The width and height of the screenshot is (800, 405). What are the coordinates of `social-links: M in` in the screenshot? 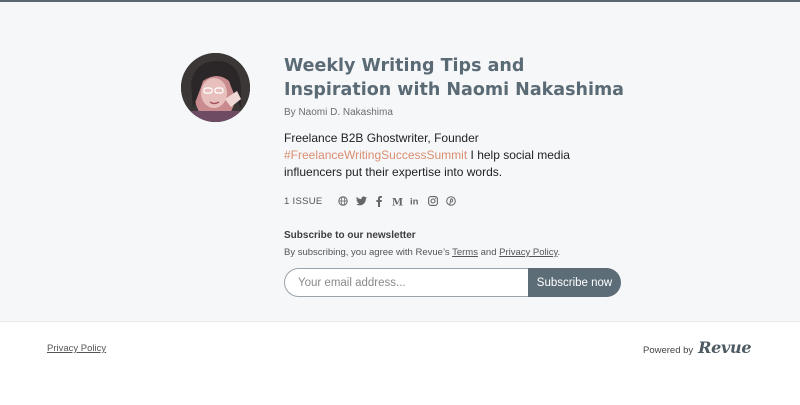 It's located at (397, 201).